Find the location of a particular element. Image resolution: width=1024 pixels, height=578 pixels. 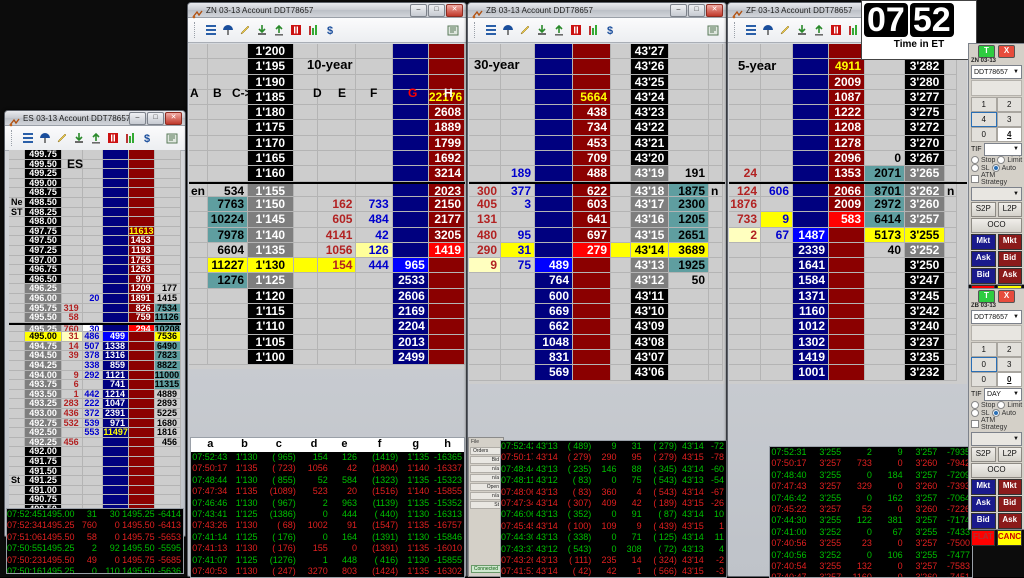

s2p-button: S2P is located at coordinates (983, 209).